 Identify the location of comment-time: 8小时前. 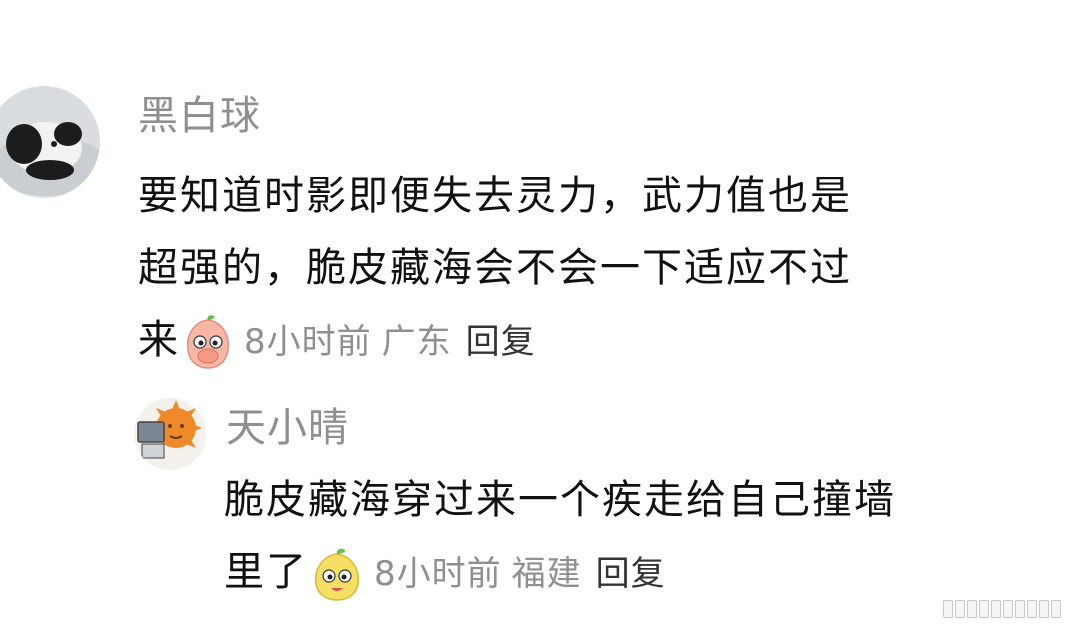
(308, 342).